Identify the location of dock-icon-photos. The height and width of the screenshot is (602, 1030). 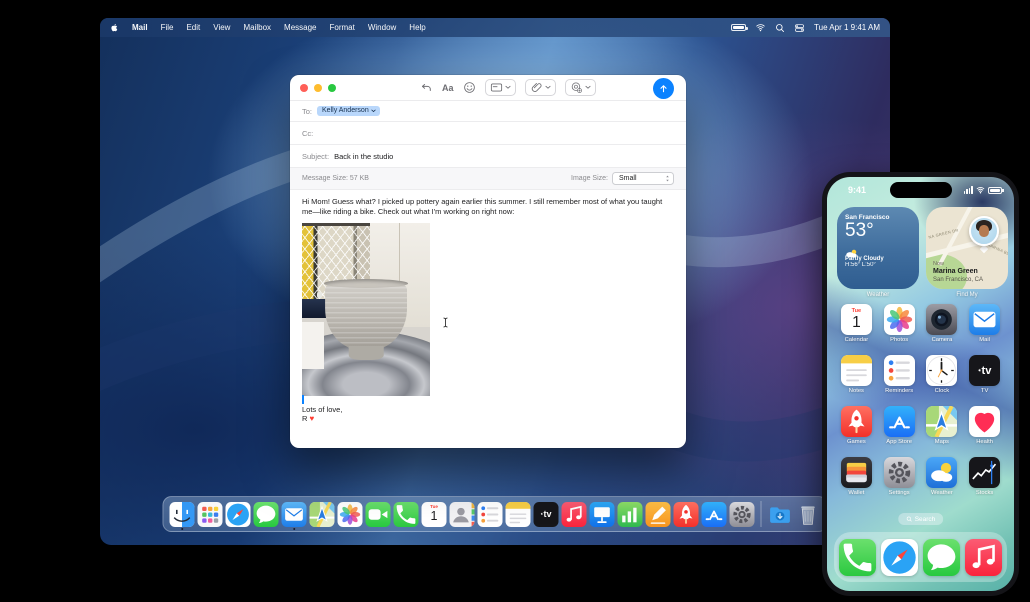
(350, 514).